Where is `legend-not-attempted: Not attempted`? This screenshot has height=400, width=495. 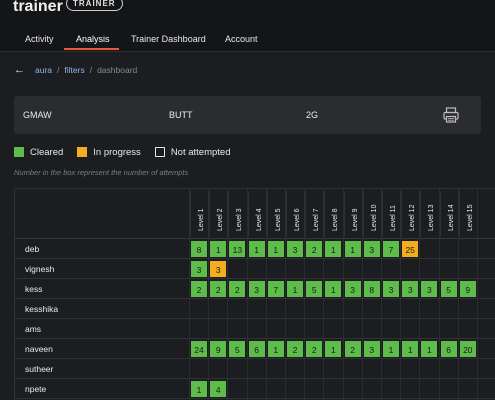
legend-not-attempted: Not attempted is located at coordinates (192, 152).